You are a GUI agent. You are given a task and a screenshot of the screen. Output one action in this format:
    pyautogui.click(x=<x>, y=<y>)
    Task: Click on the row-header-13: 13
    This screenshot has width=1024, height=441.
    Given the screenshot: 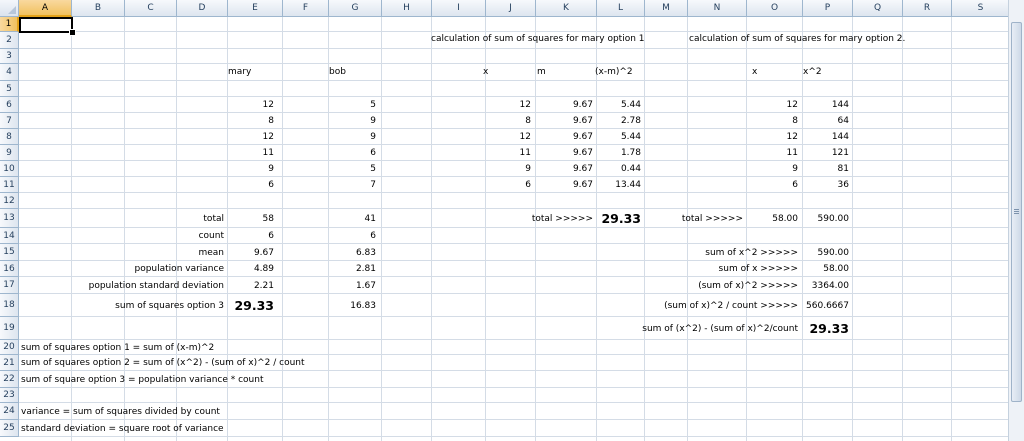 What is the action you would take?
    pyautogui.click(x=9, y=218)
    